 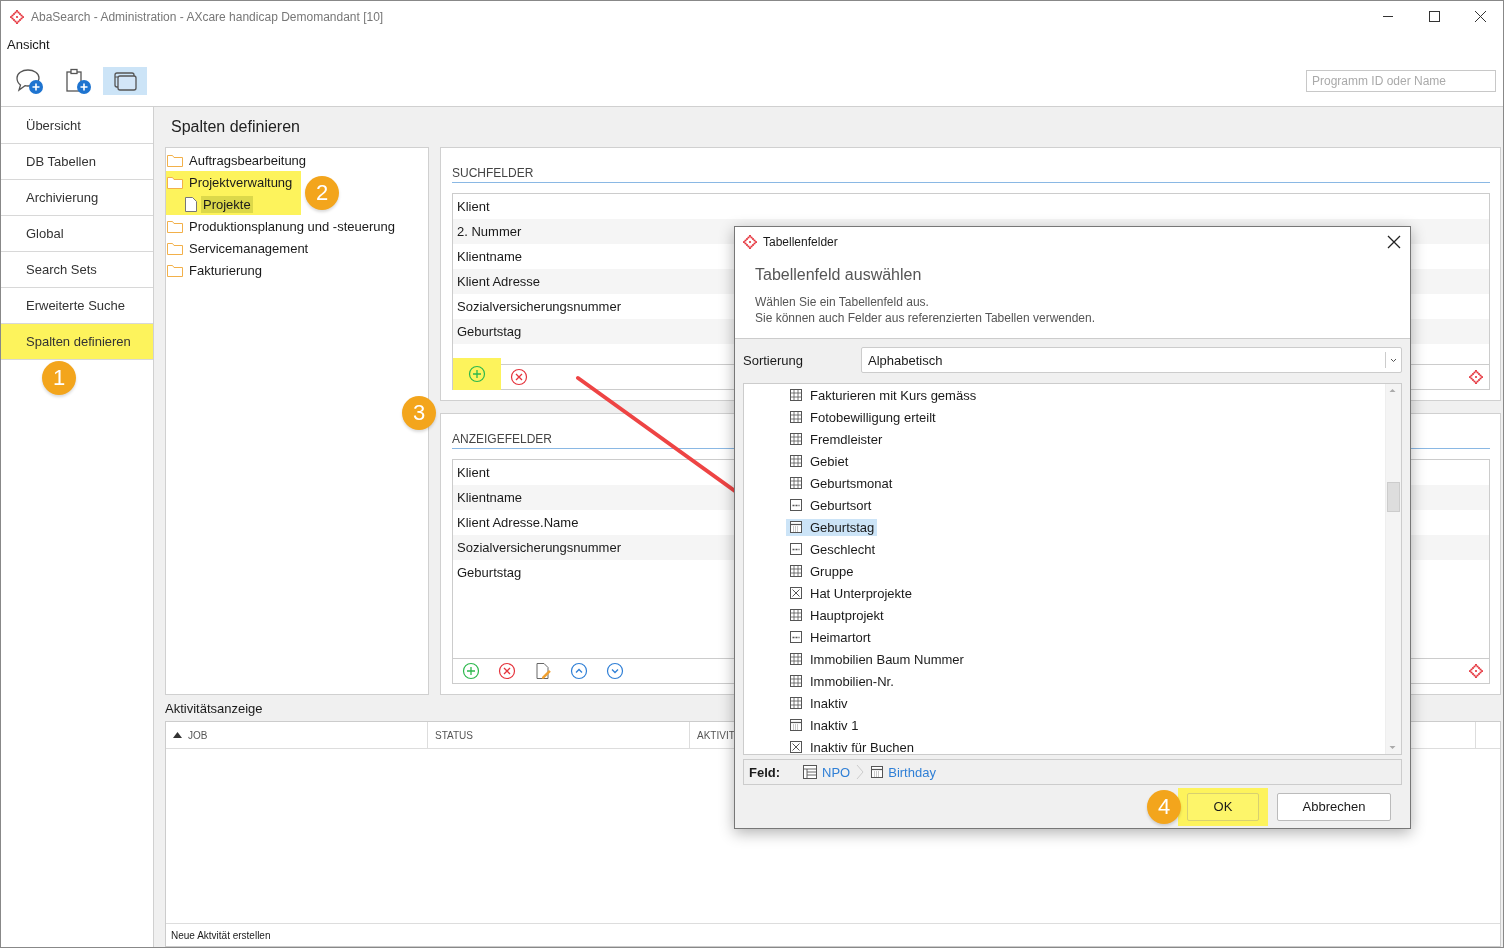 What do you see at coordinates (502, 438) in the screenshot?
I see `section-heading: ANZEIGEFELDER` at bounding box center [502, 438].